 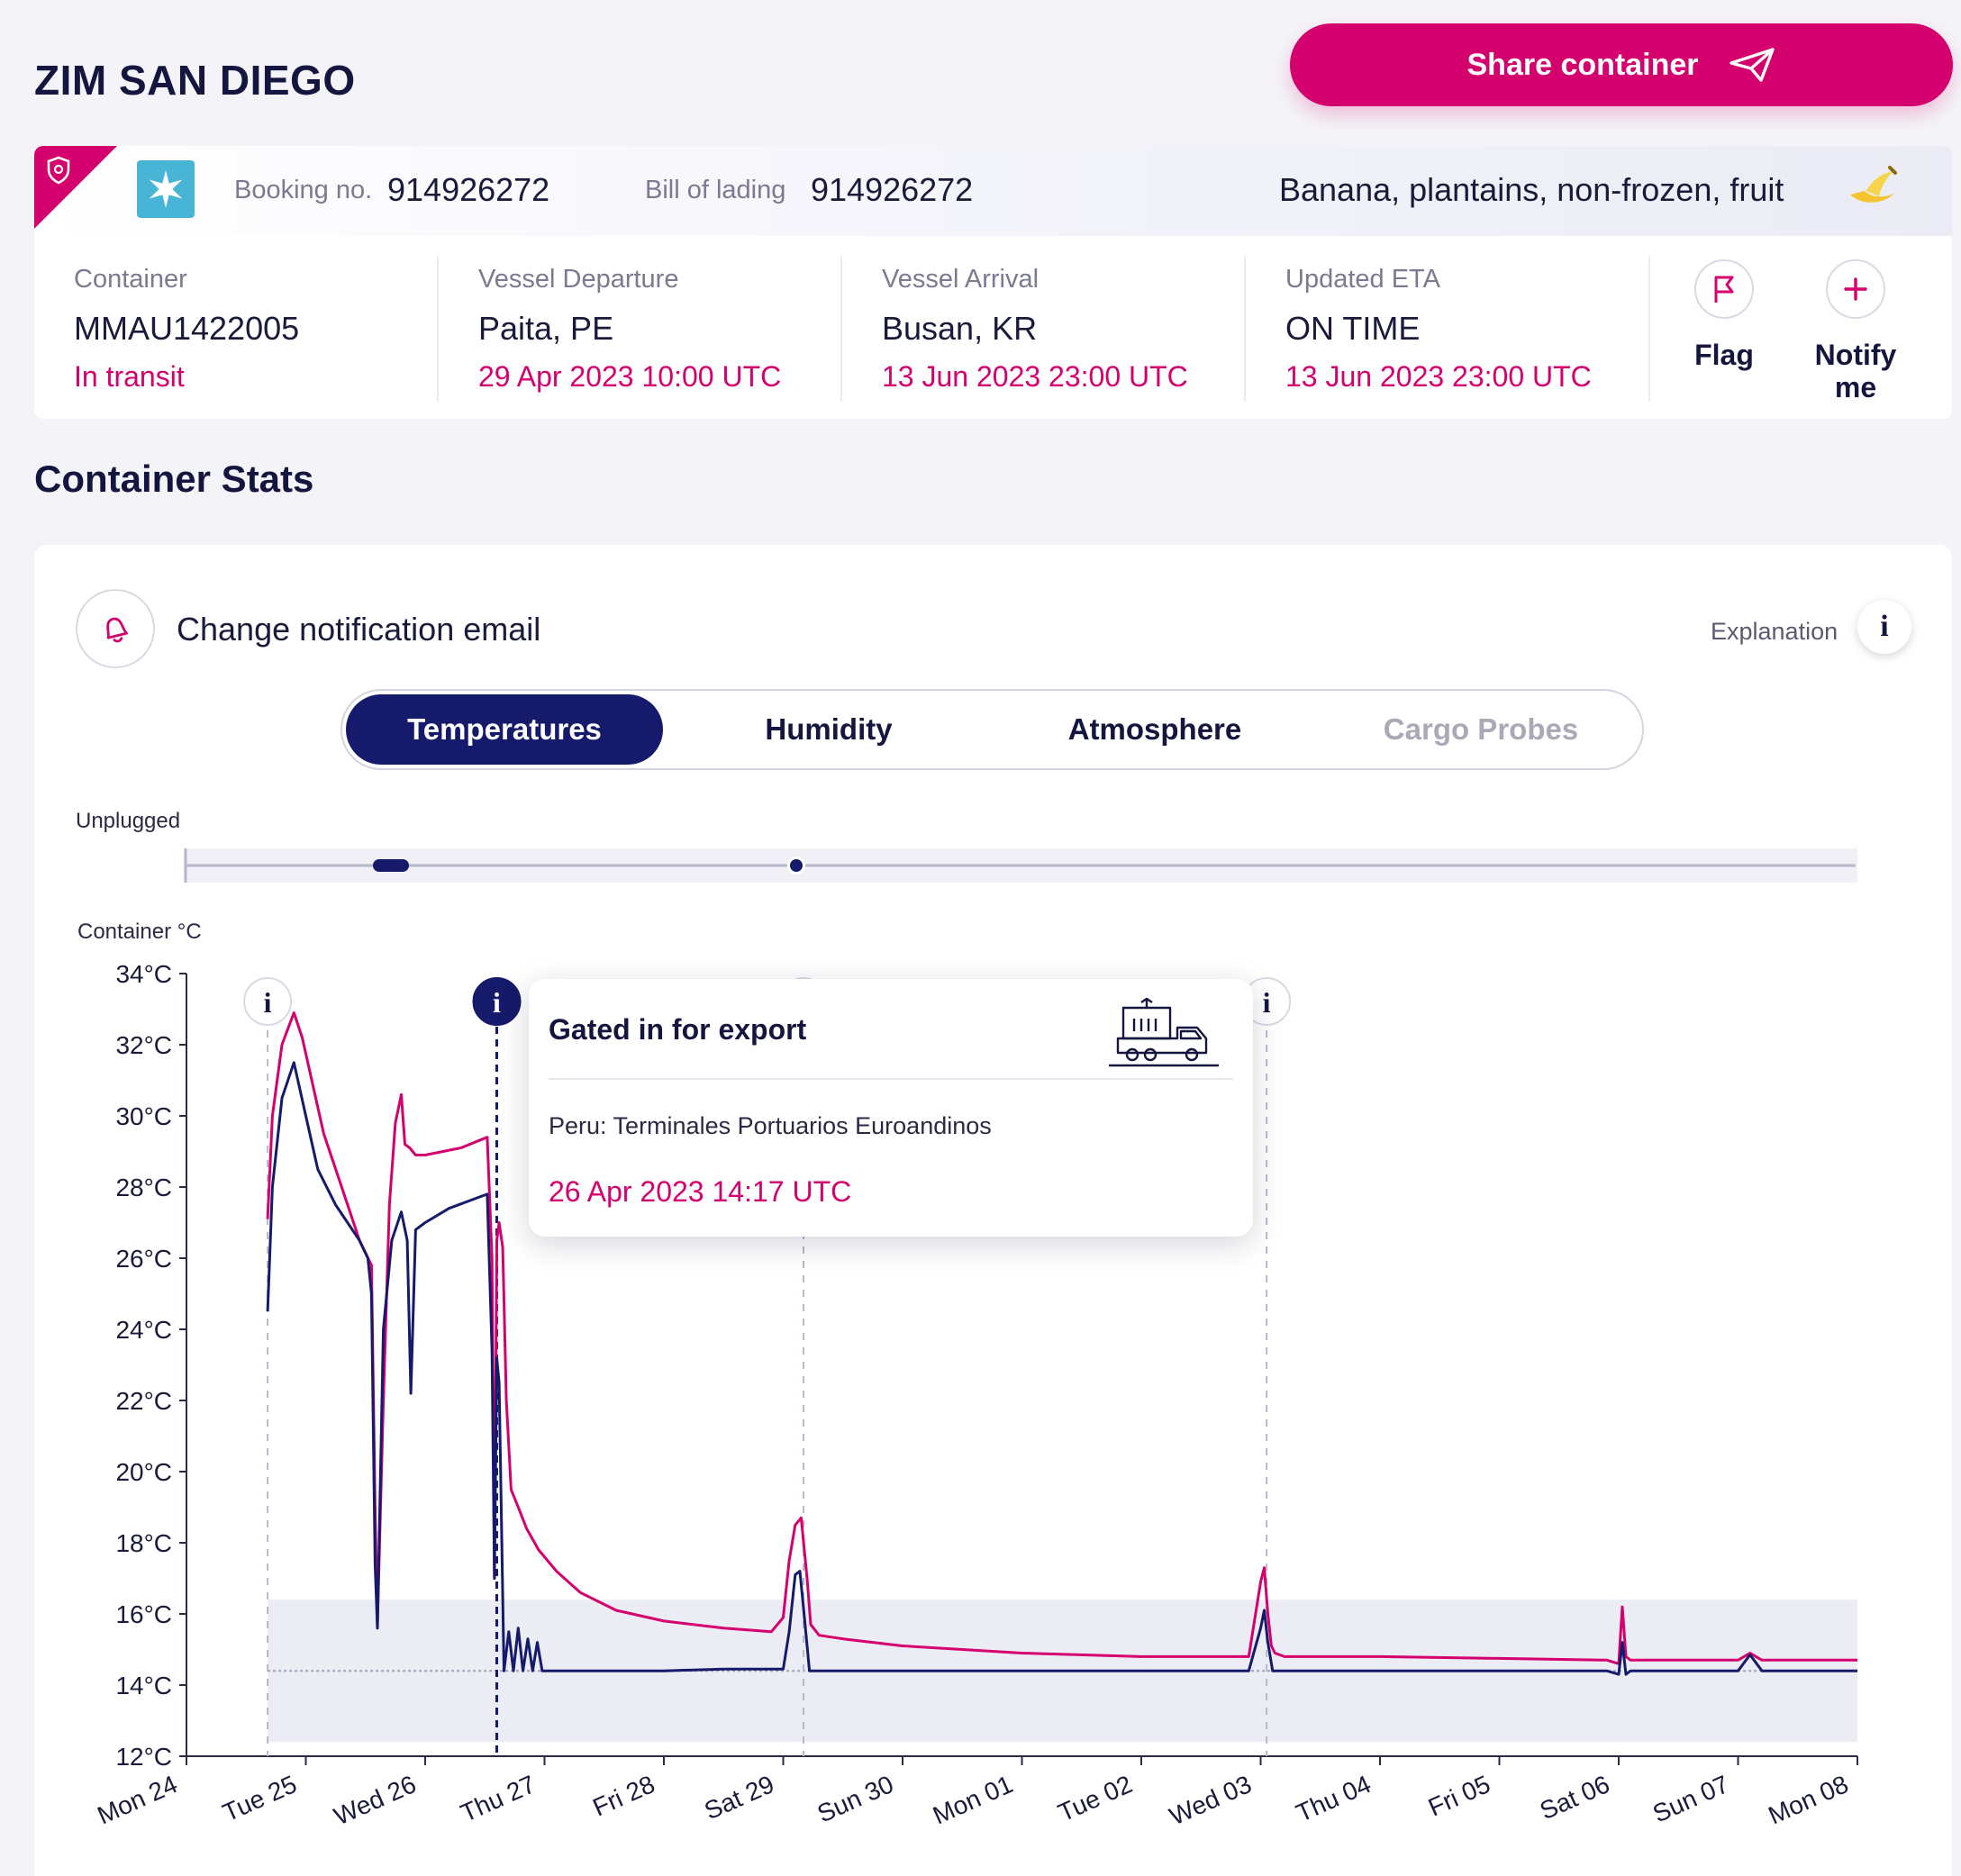 I want to click on tooltip-time: 26 Apr 2023 14:17 UTC, so click(x=700, y=1191).